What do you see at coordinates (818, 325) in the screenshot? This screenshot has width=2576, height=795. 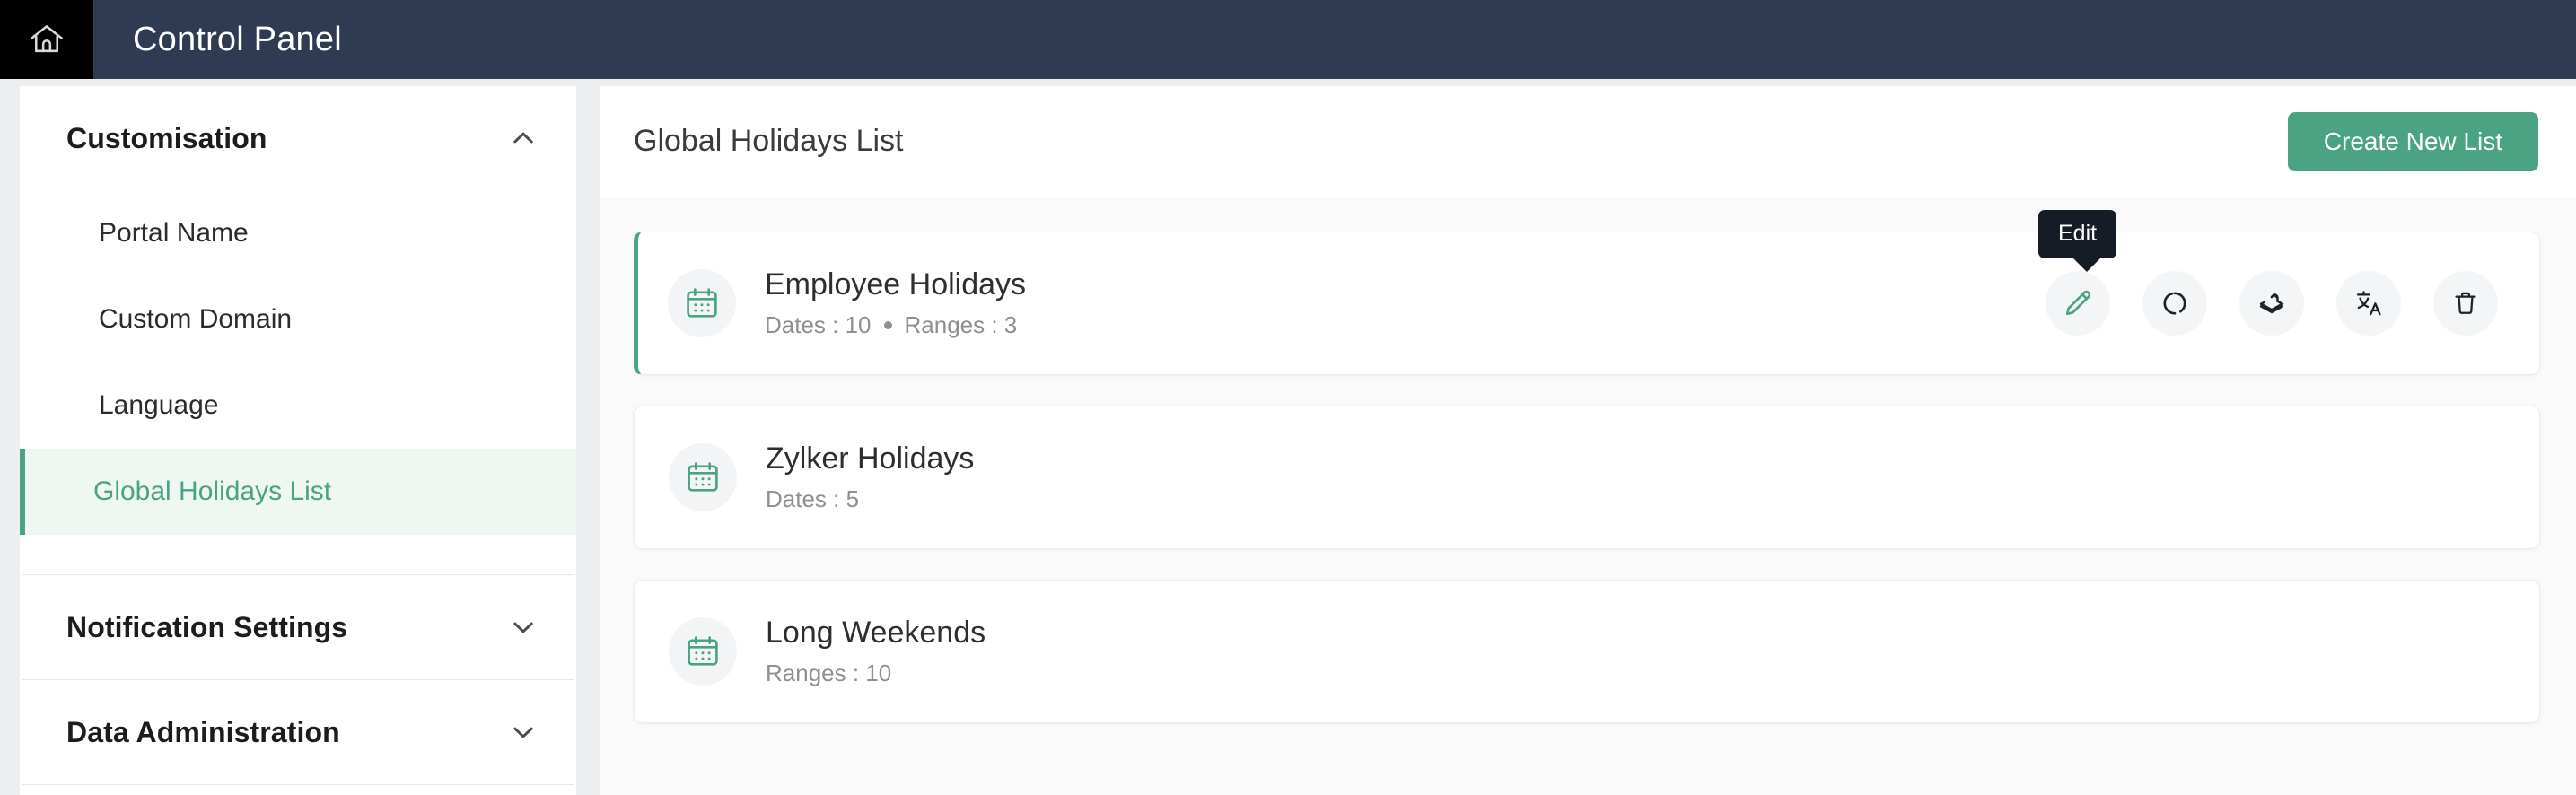 I see `meta-dates: Dates : 10` at bounding box center [818, 325].